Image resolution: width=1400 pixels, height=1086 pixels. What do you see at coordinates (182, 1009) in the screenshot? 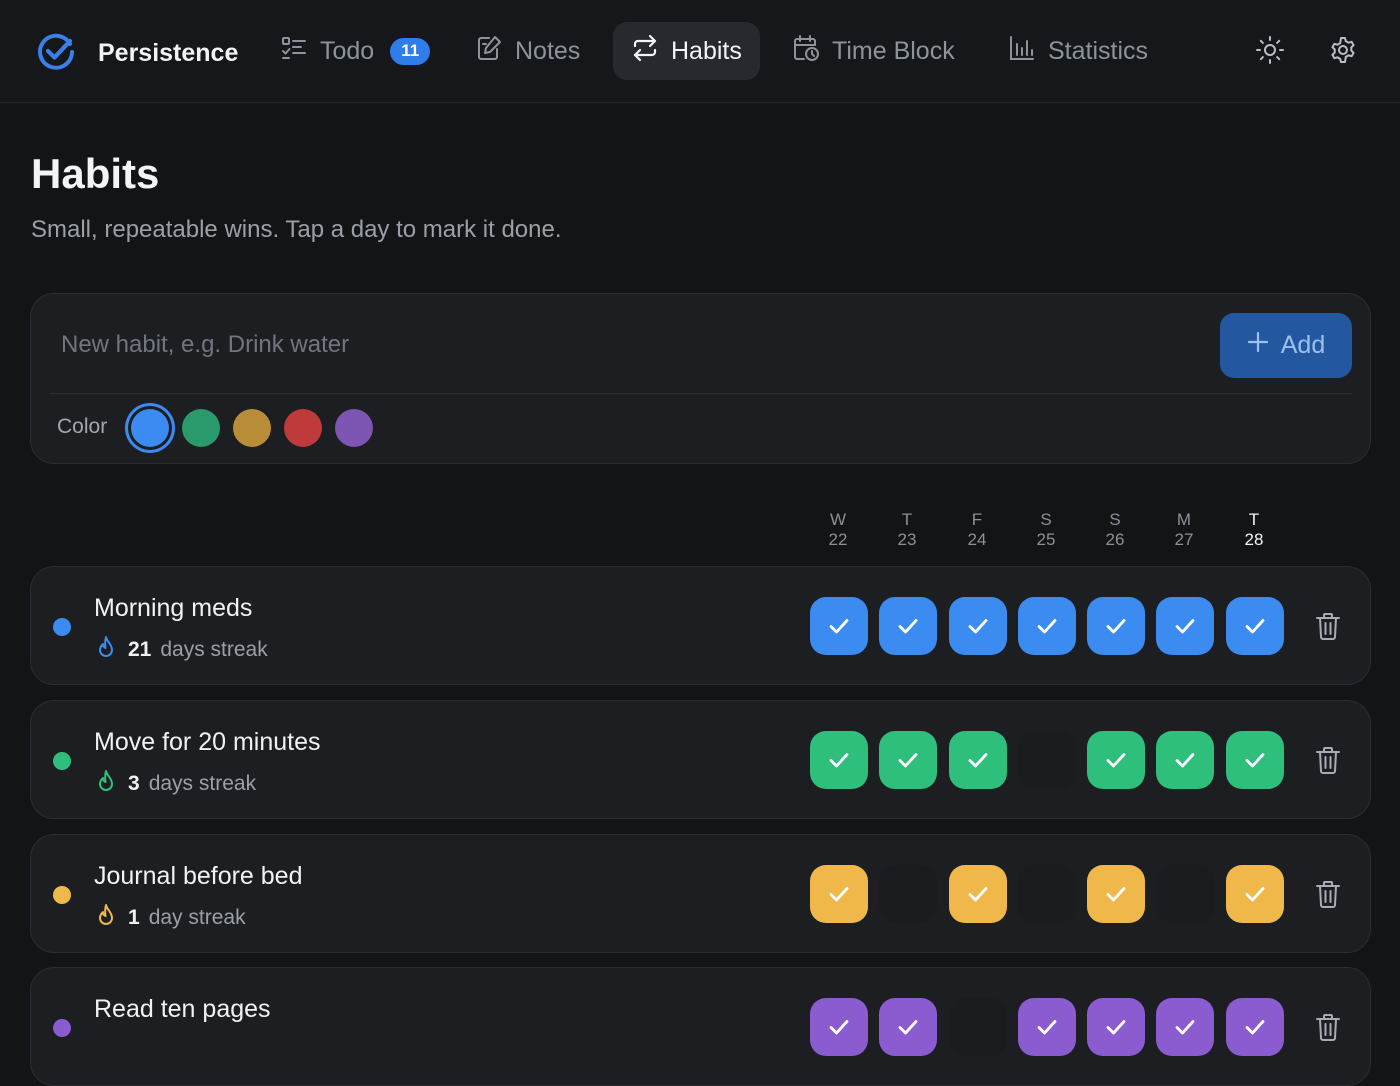
I see `habit-name: Read ten pages` at bounding box center [182, 1009].